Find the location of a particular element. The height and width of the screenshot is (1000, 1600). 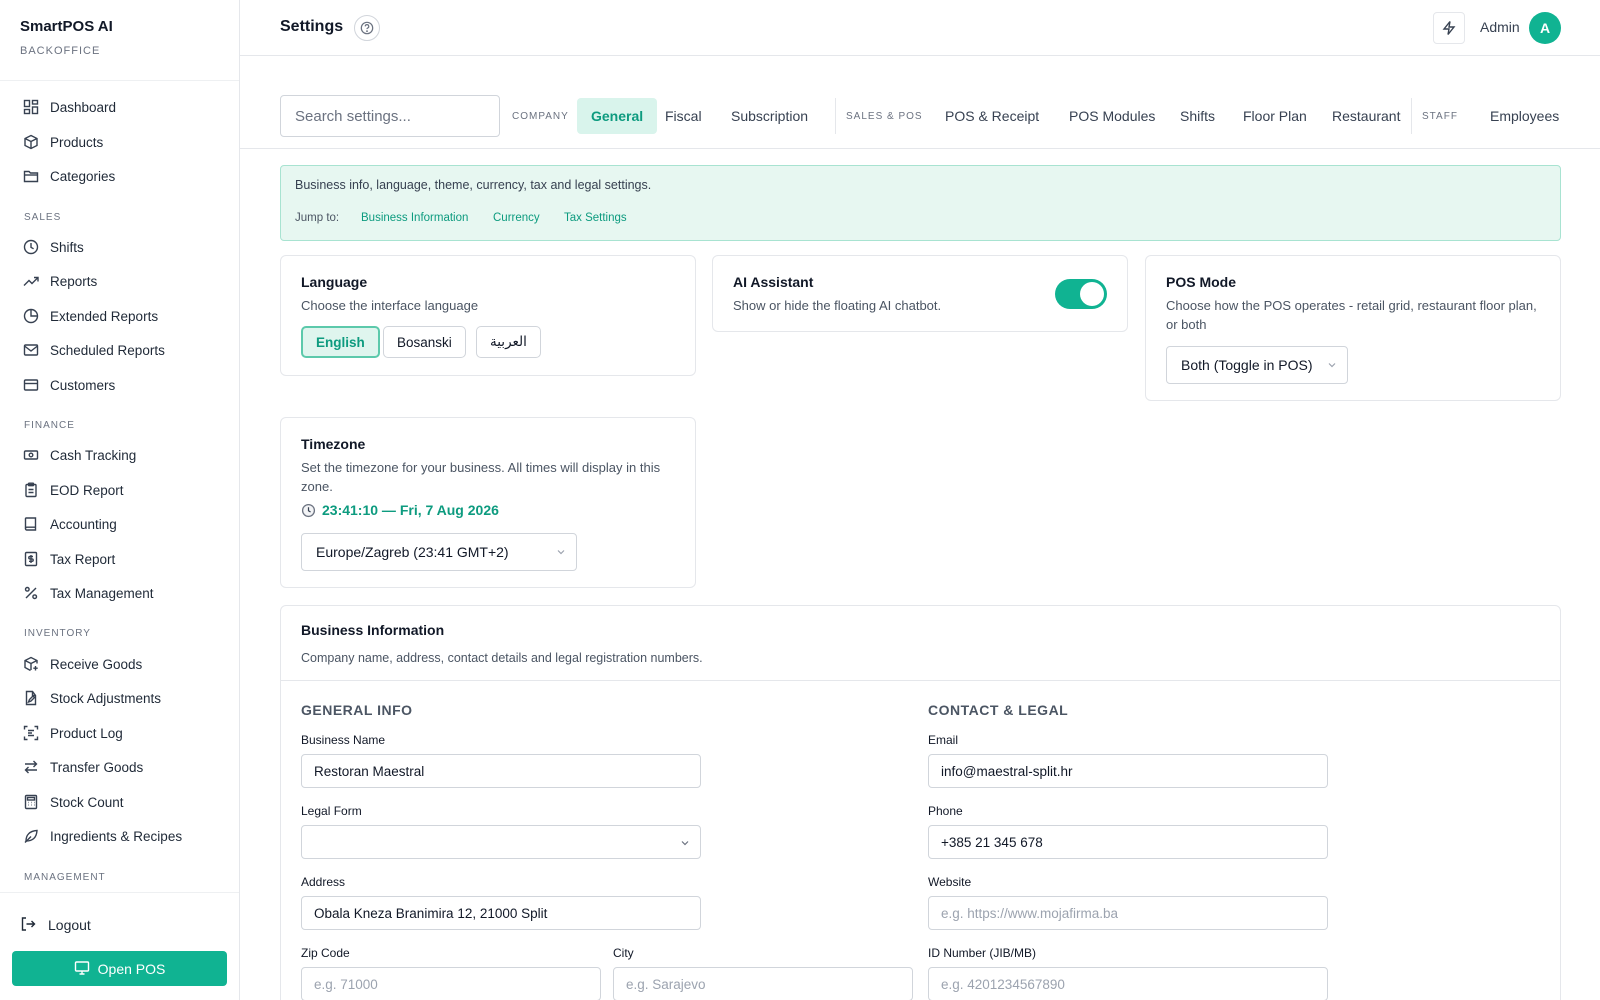

sidebar-item-label: EOD Report is located at coordinates (87, 490).